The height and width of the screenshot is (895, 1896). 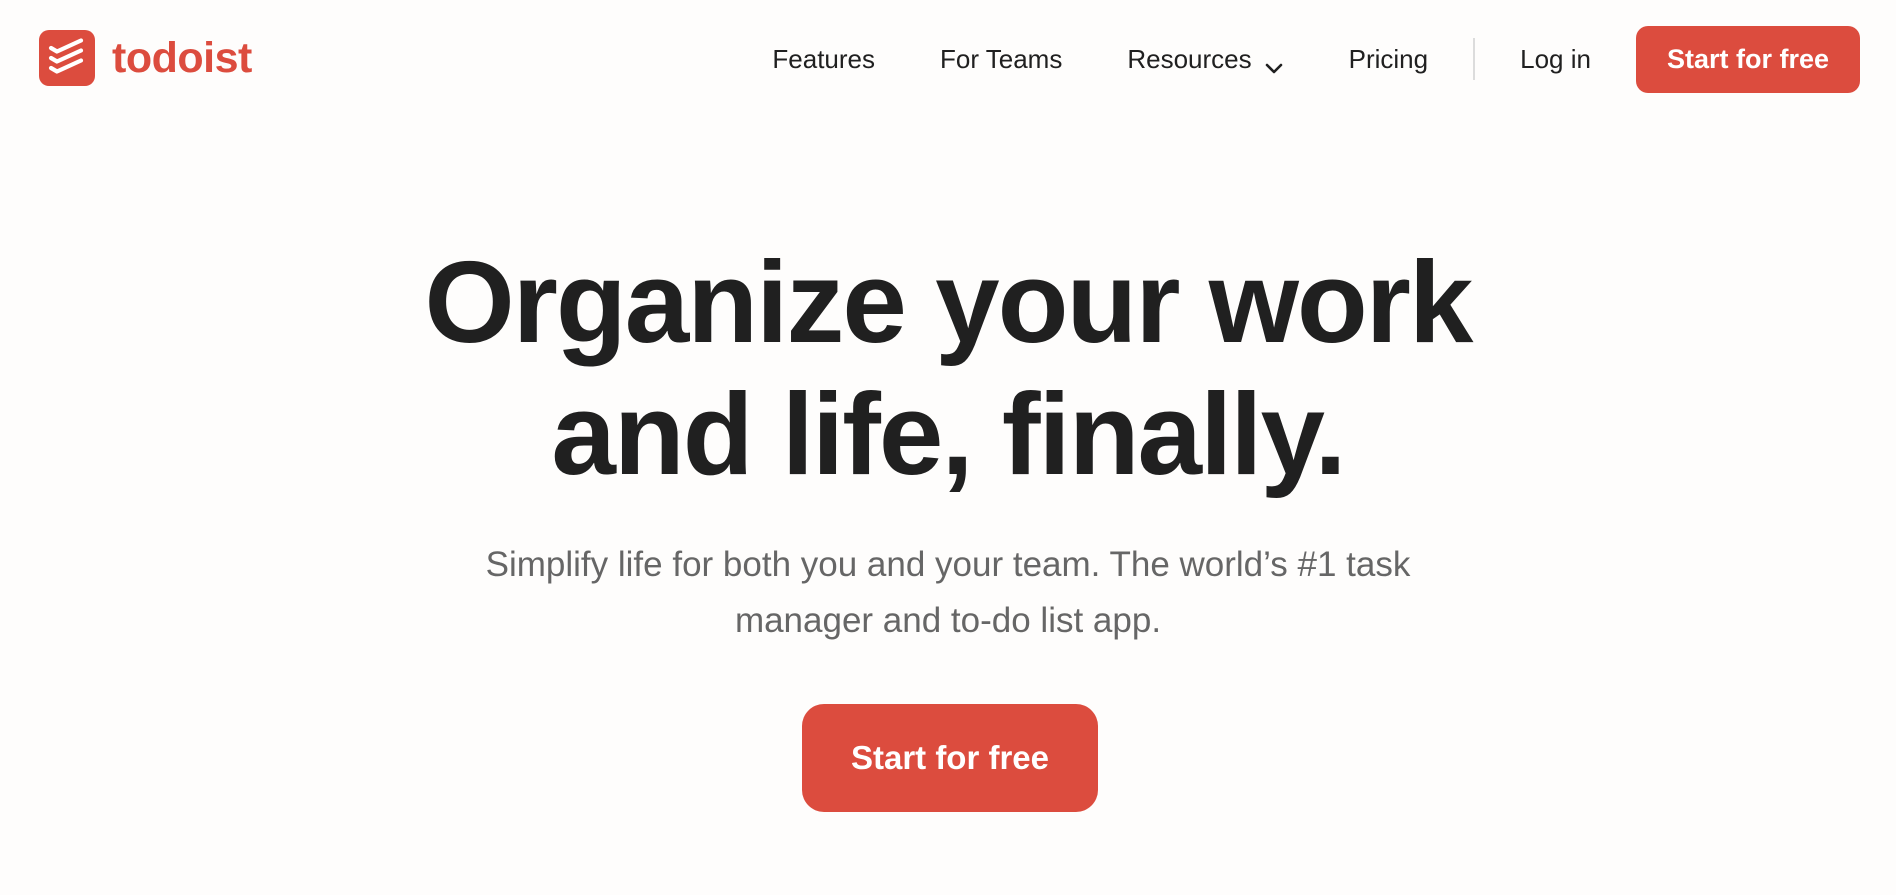 What do you see at coordinates (1388, 59) in the screenshot?
I see `nav-pricing: Pricing` at bounding box center [1388, 59].